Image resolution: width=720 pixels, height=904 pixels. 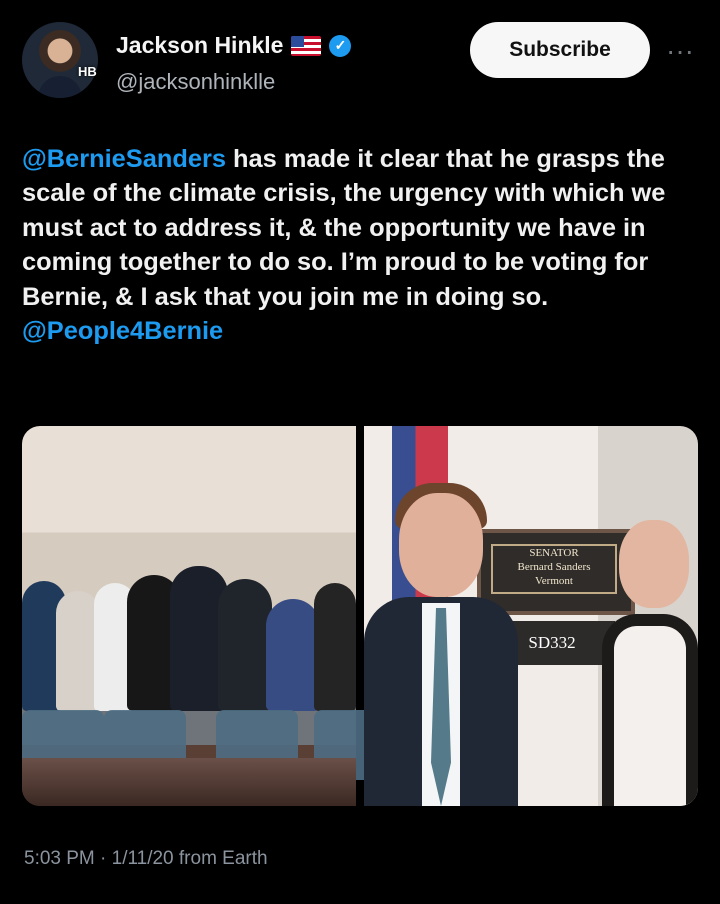 I want to click on woman-in-tshirt, so click(x=646, y=659).